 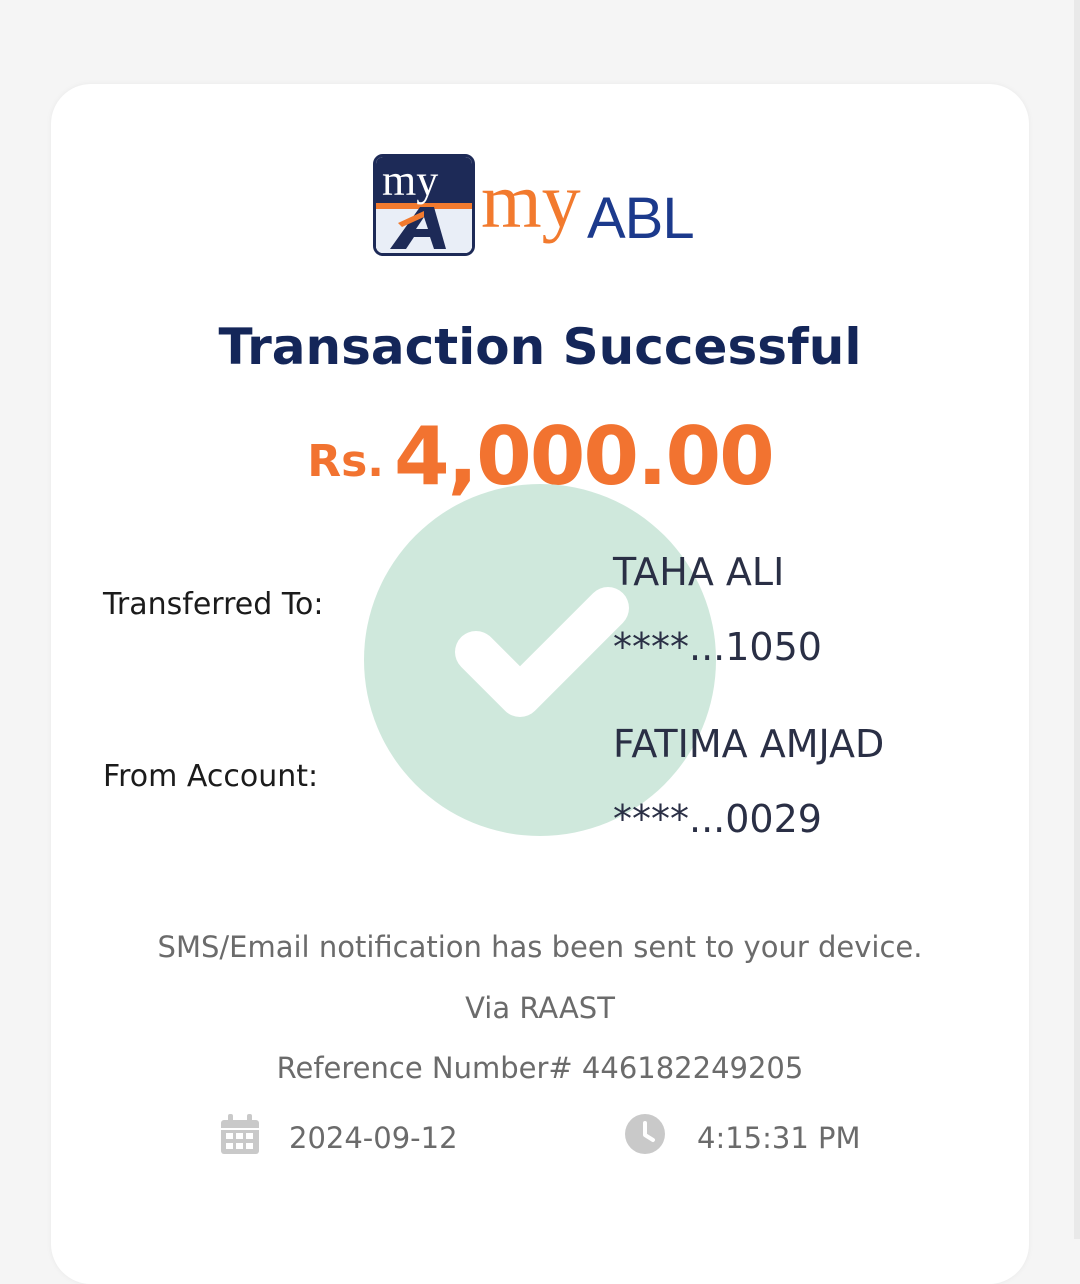 What do you see at coordinates (531, 200) in the screenshot?
I see `logo-text-my: my` at bounding box center [531, 200].